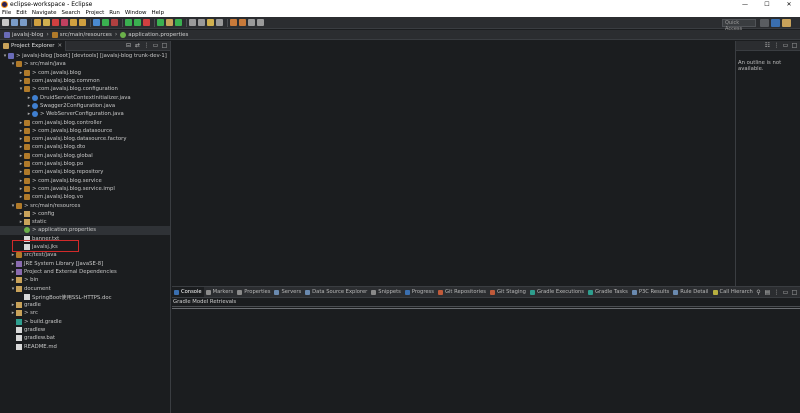  What do you see at coordinates (734, 292) in the screenshot?
I see `tab-call-hierarchy: Call Hierarchy` at bounding box center [734, 292].